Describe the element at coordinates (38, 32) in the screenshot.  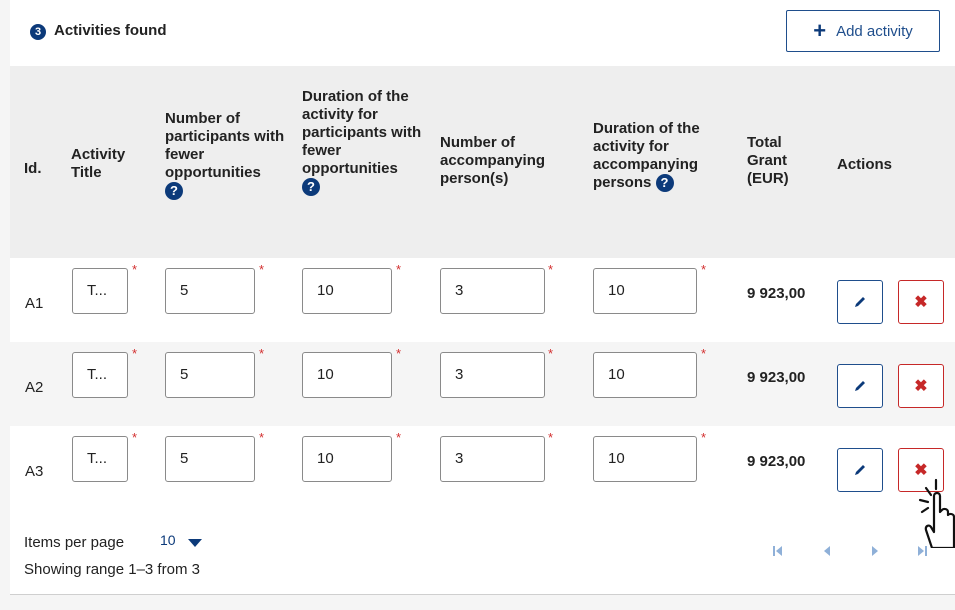
I see `count-badge: 3` at that location.